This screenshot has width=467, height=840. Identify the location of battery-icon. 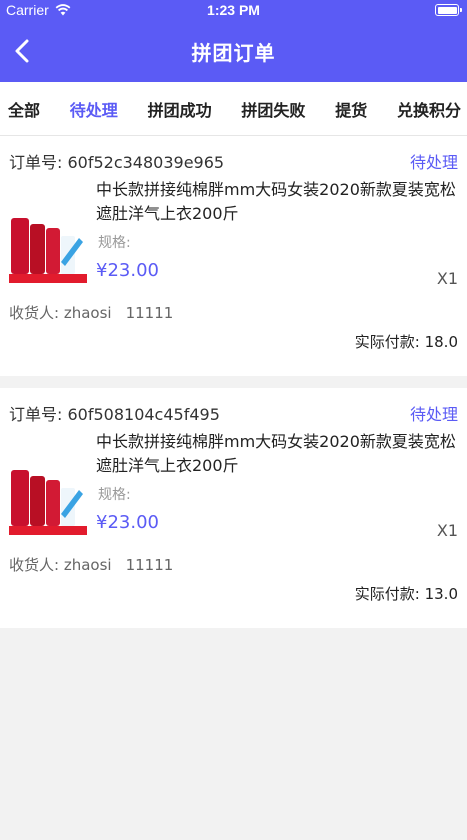
(448, 10).